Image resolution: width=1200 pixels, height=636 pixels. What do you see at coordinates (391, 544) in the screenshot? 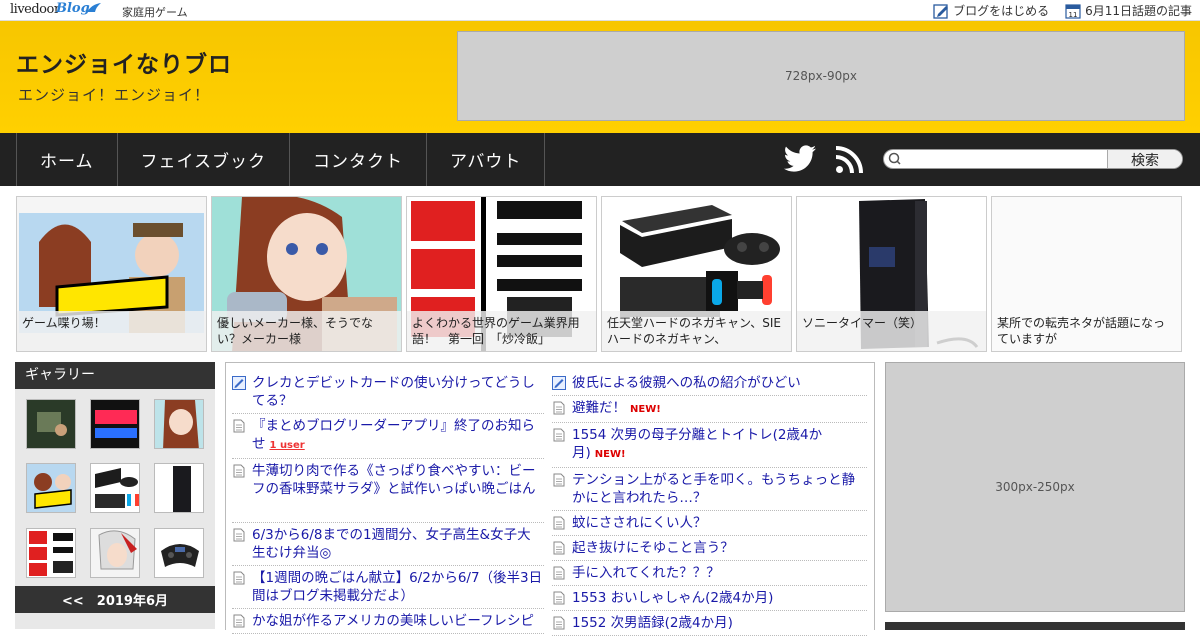
I see `entry-title: 6/3から6/8までの1週間分、女子高生&女子大生むけ弁当◎` at bounding box center [391, 544].